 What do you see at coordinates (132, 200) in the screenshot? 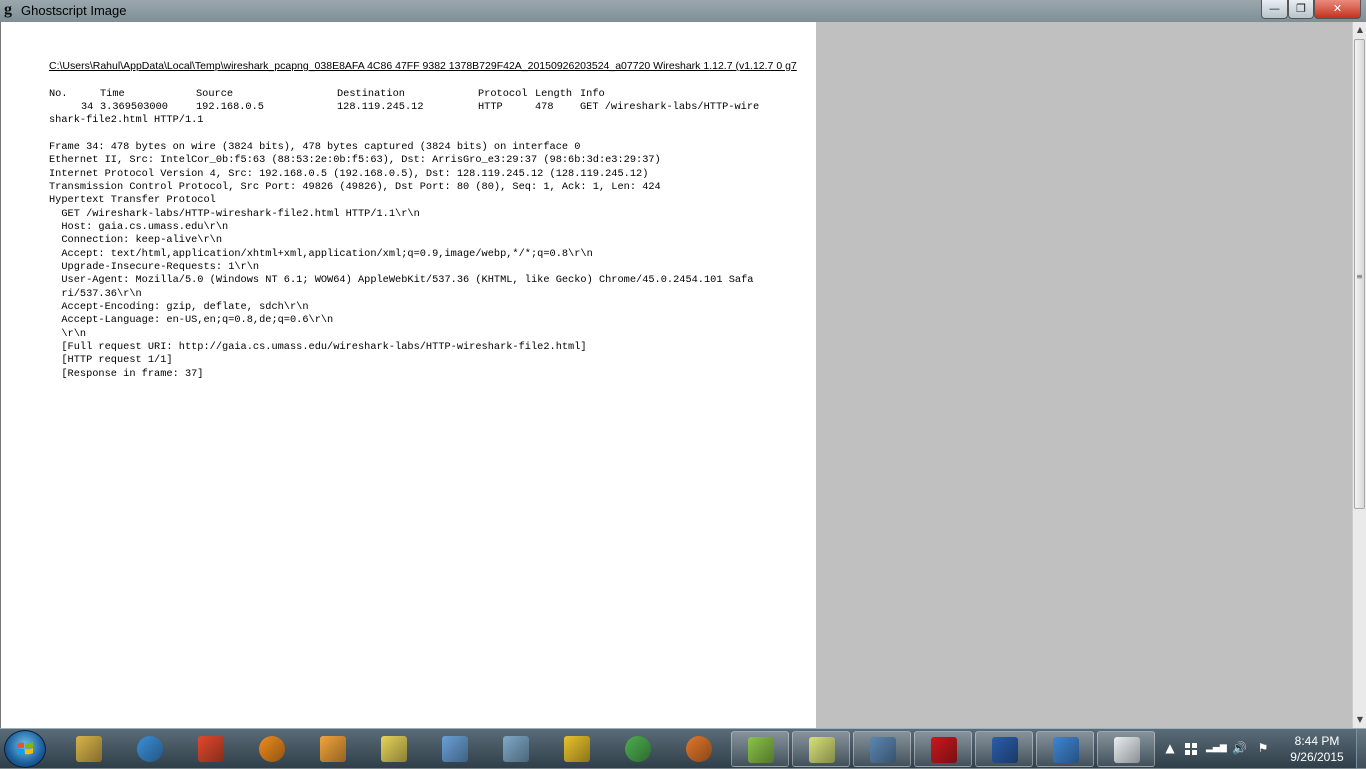
I see `detail-line: Hypertext Transfer Protocol` at bounding box center [132, 200].